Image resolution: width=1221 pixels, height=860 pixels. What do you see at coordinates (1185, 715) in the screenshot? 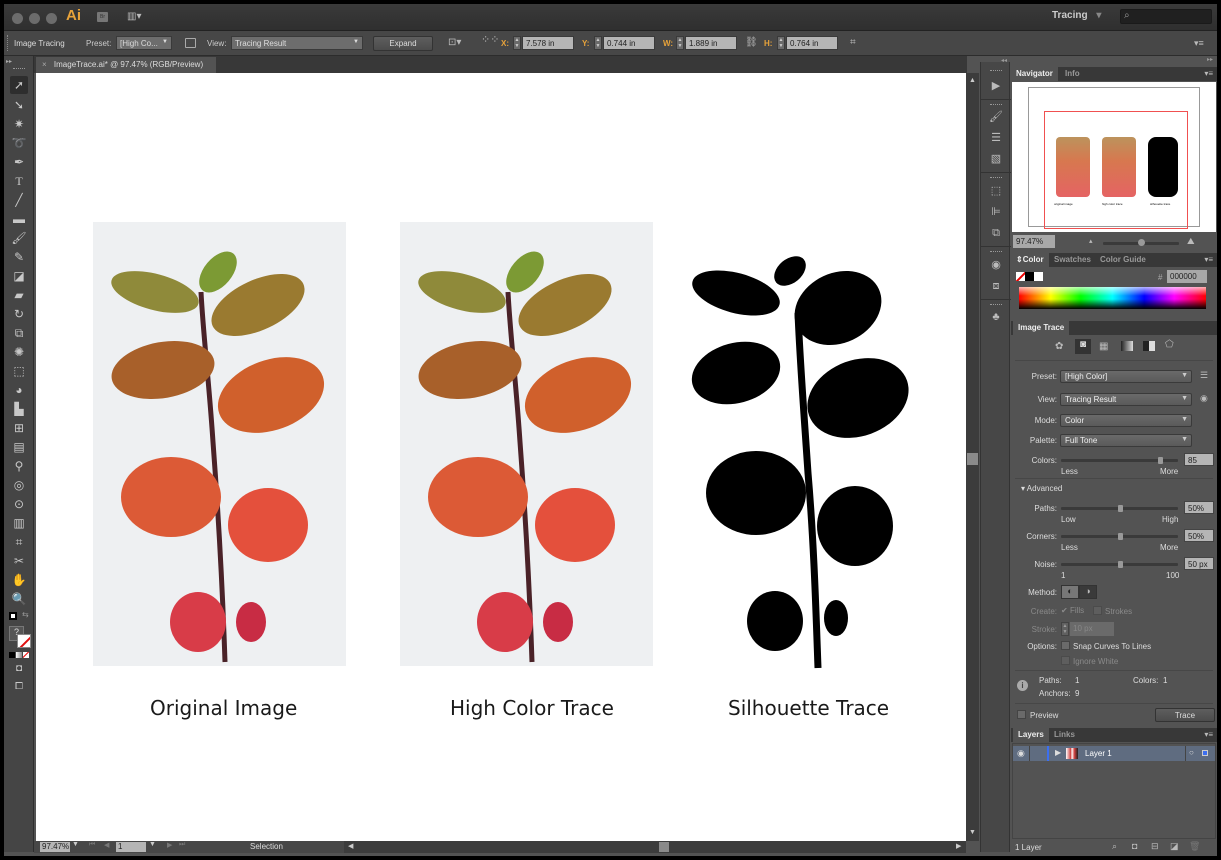
I see `trace-button: Trace` at bounding box center [1185, 715].